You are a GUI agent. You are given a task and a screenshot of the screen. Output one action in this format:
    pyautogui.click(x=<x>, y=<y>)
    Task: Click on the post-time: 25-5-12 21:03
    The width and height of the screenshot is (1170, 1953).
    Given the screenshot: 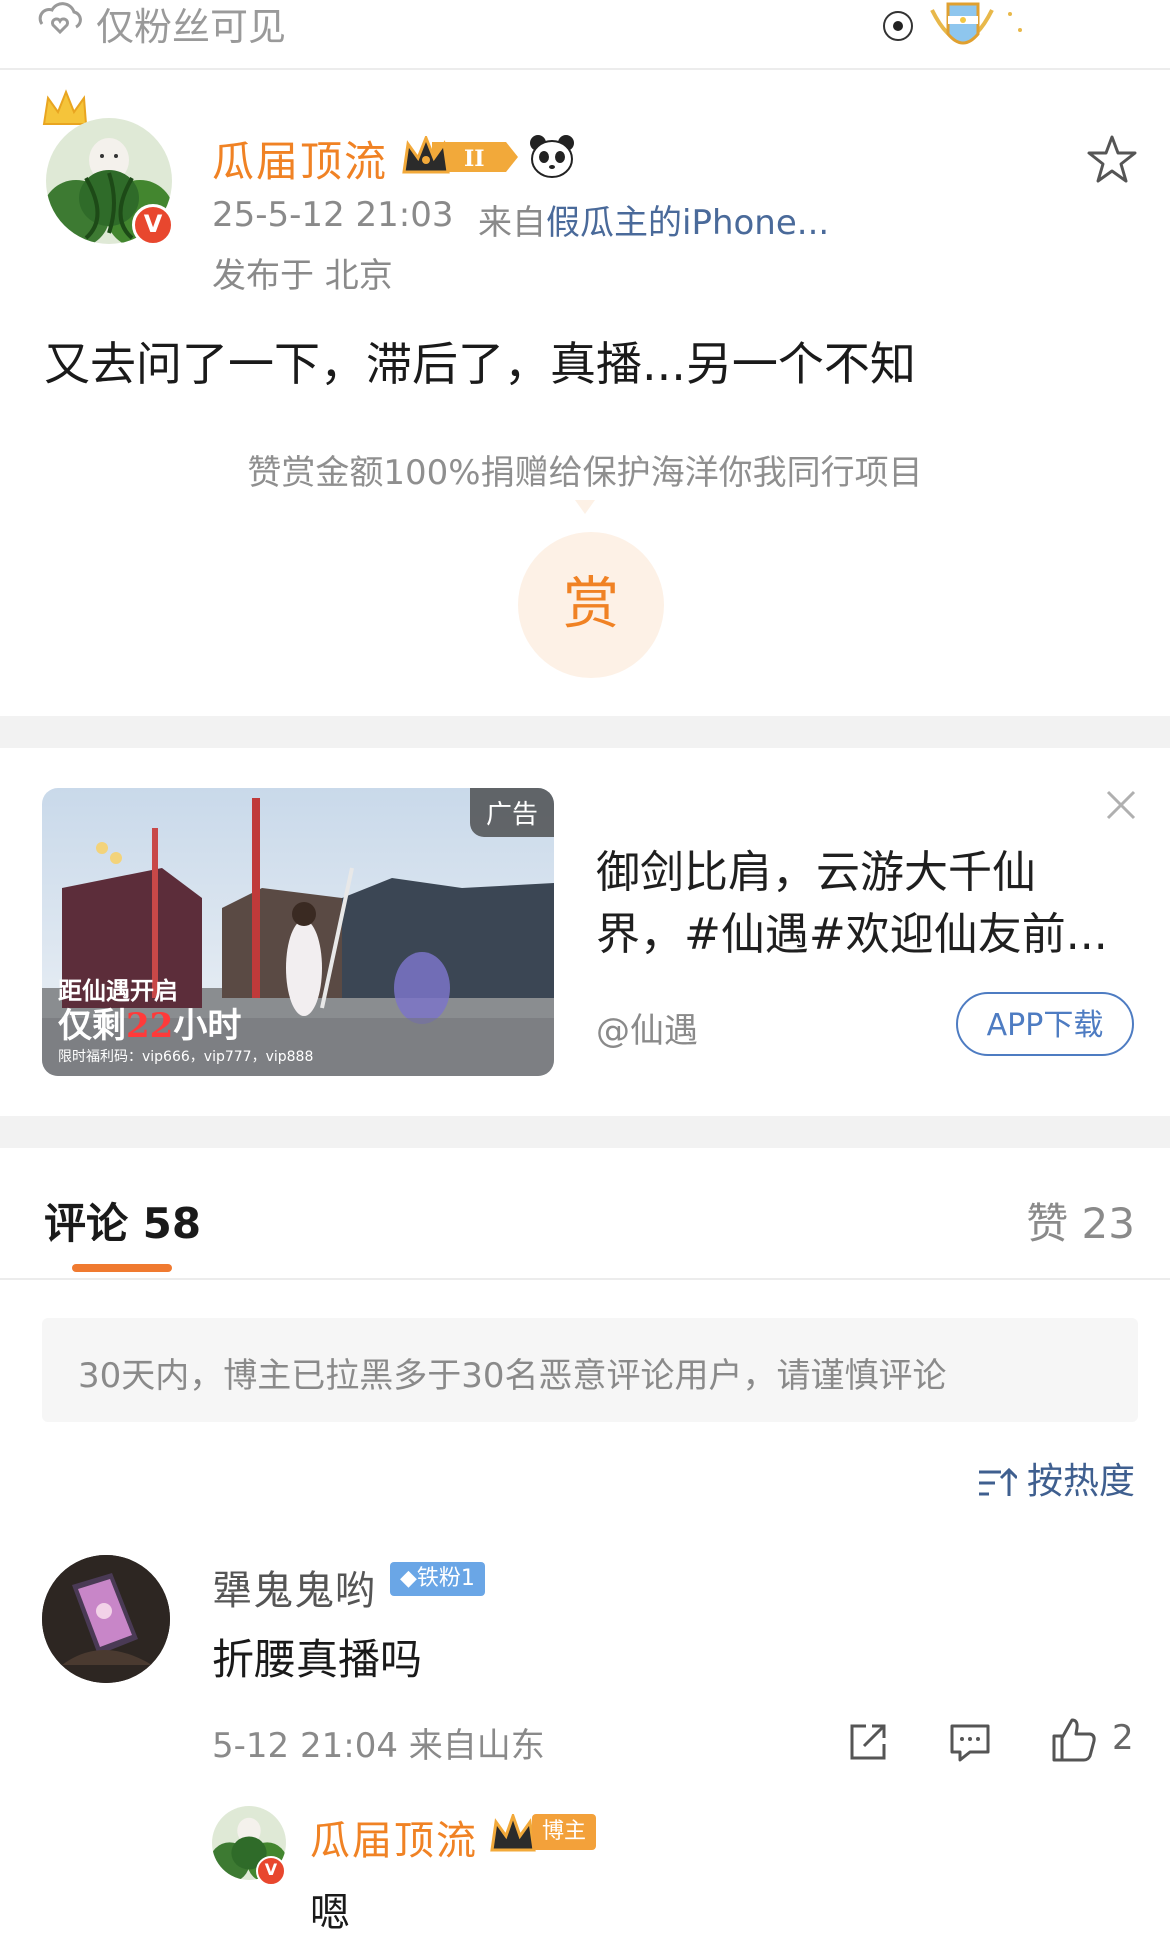 What is the action you would take?
    pyautogui.click(x=333, y=215)
    